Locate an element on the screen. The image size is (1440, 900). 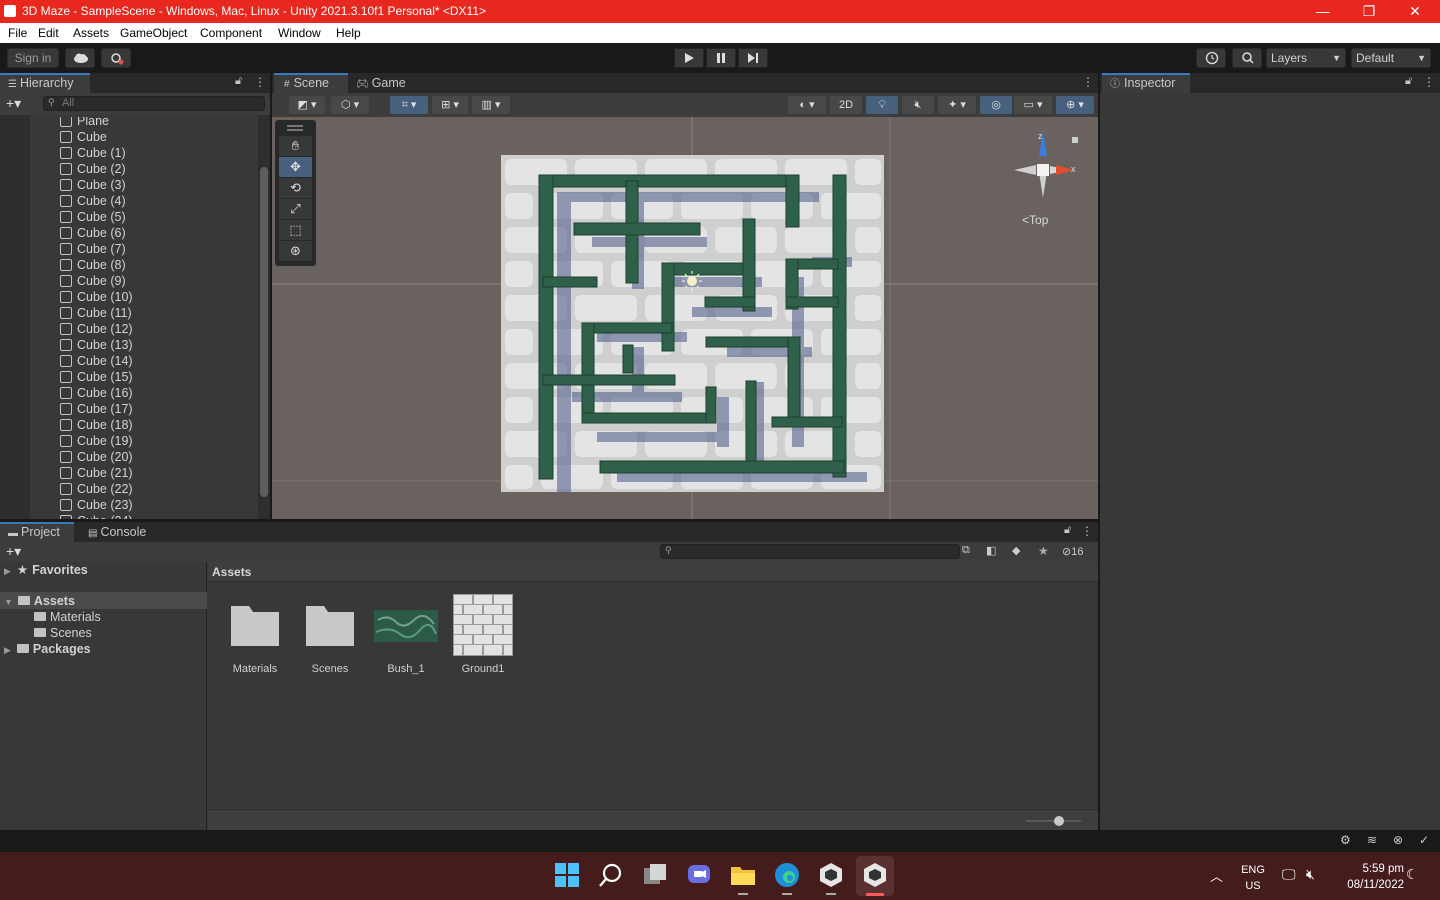
unity-editor-icon is located at coordinates (875, 875).